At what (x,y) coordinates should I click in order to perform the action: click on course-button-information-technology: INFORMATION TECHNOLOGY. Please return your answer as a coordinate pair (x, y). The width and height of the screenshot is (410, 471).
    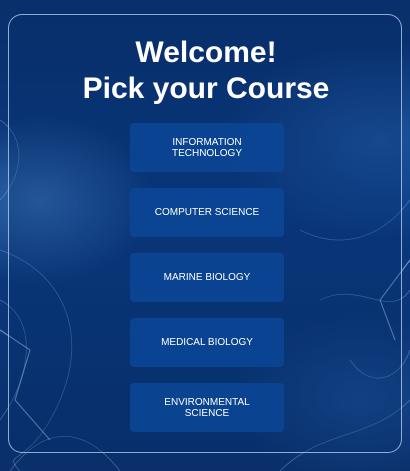
    Looking at the image, I should click on (207, 147).